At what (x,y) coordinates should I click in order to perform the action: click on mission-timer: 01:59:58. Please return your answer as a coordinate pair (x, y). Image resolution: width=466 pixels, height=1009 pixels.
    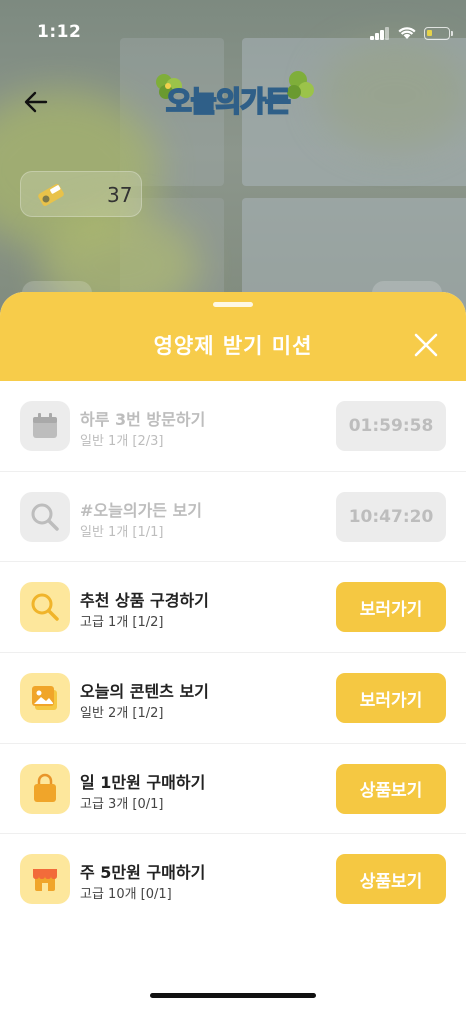
    Looking at the image, I should click on (391, 426).